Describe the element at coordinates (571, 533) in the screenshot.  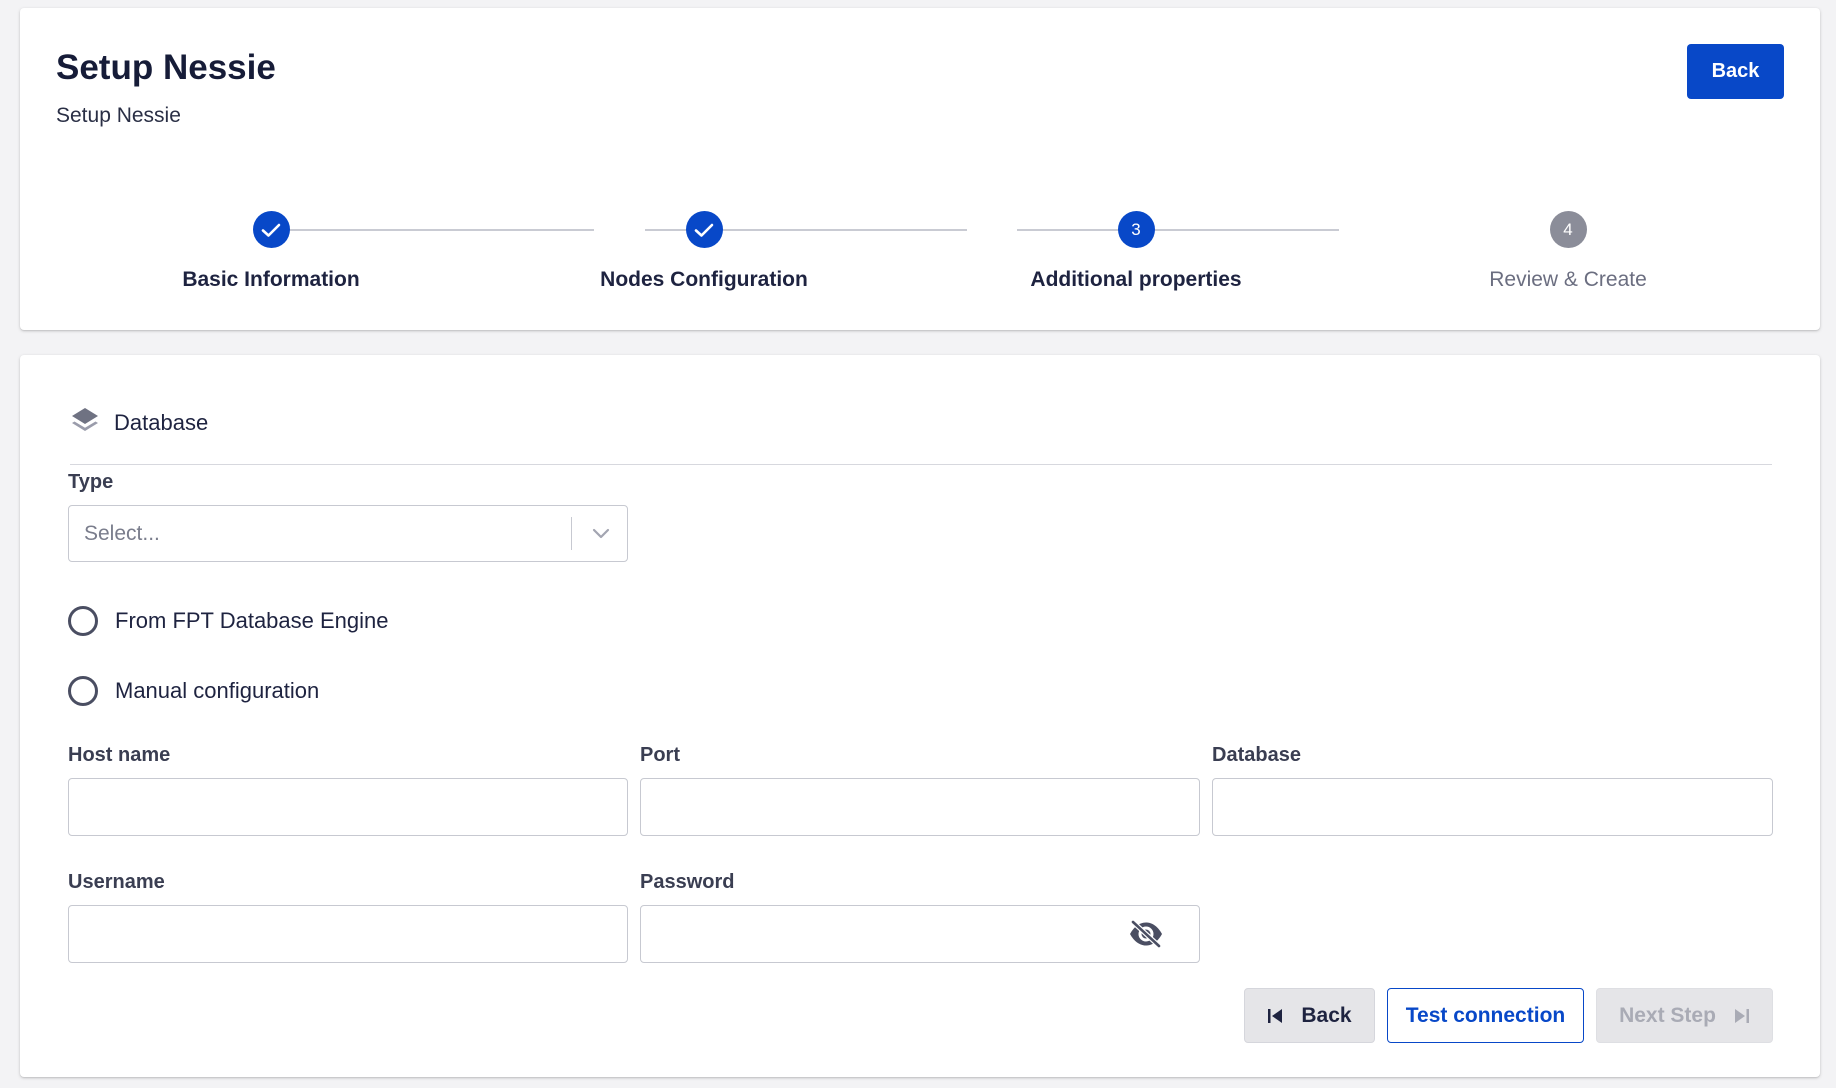
I see `select-separator` at that location.